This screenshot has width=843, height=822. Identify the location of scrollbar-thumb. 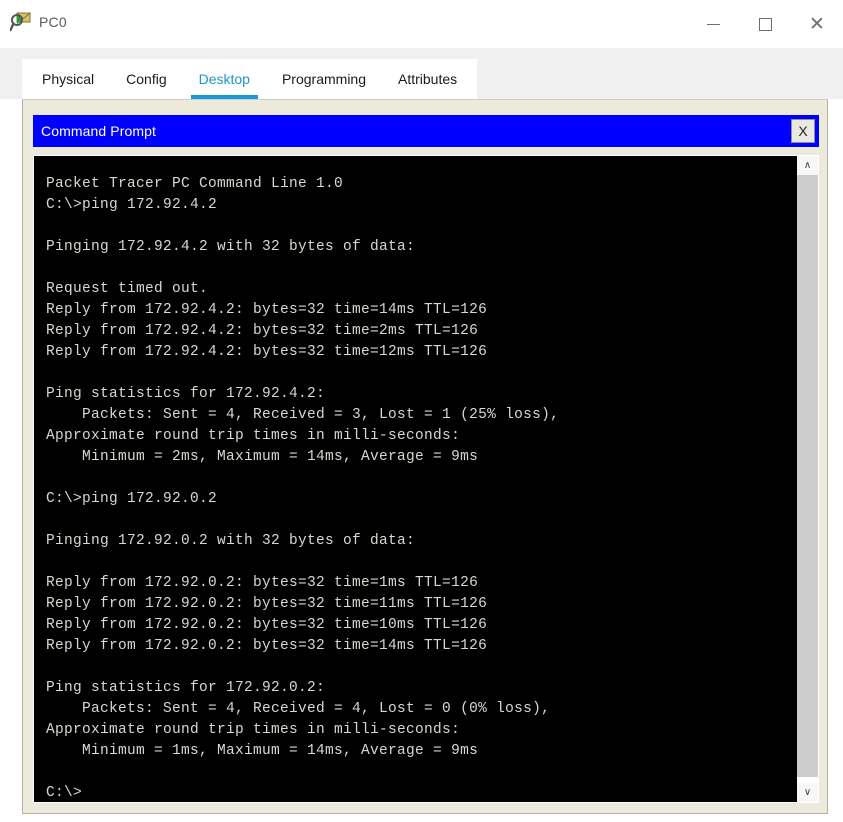
(807, 476).